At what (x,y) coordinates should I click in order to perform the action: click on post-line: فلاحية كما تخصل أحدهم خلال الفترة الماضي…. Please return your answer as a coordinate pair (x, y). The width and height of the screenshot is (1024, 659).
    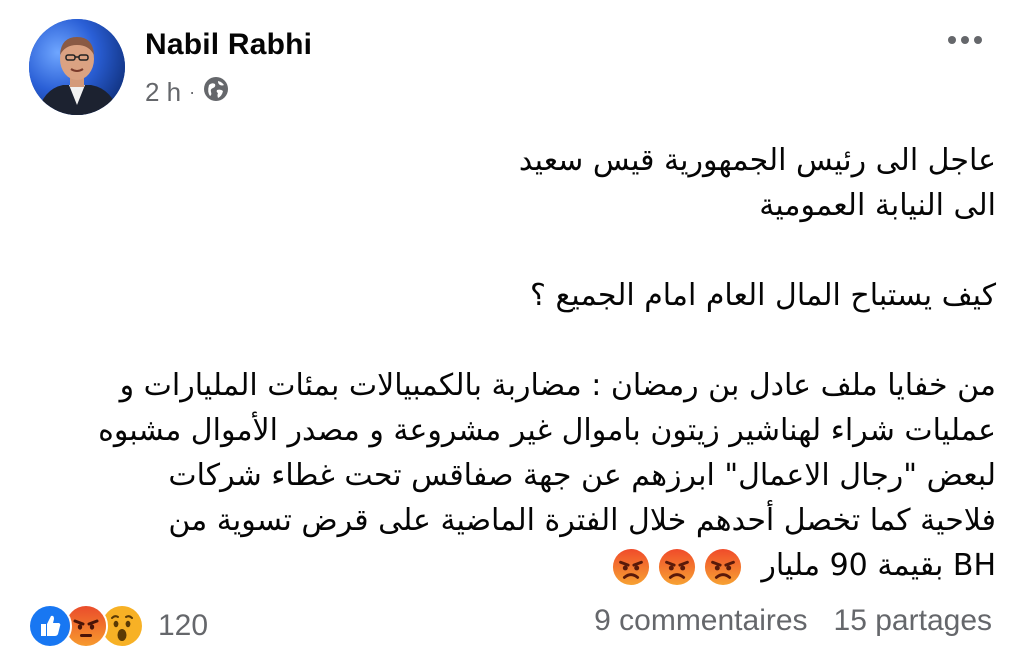
    Looking at the image, I should click on (582, 520).